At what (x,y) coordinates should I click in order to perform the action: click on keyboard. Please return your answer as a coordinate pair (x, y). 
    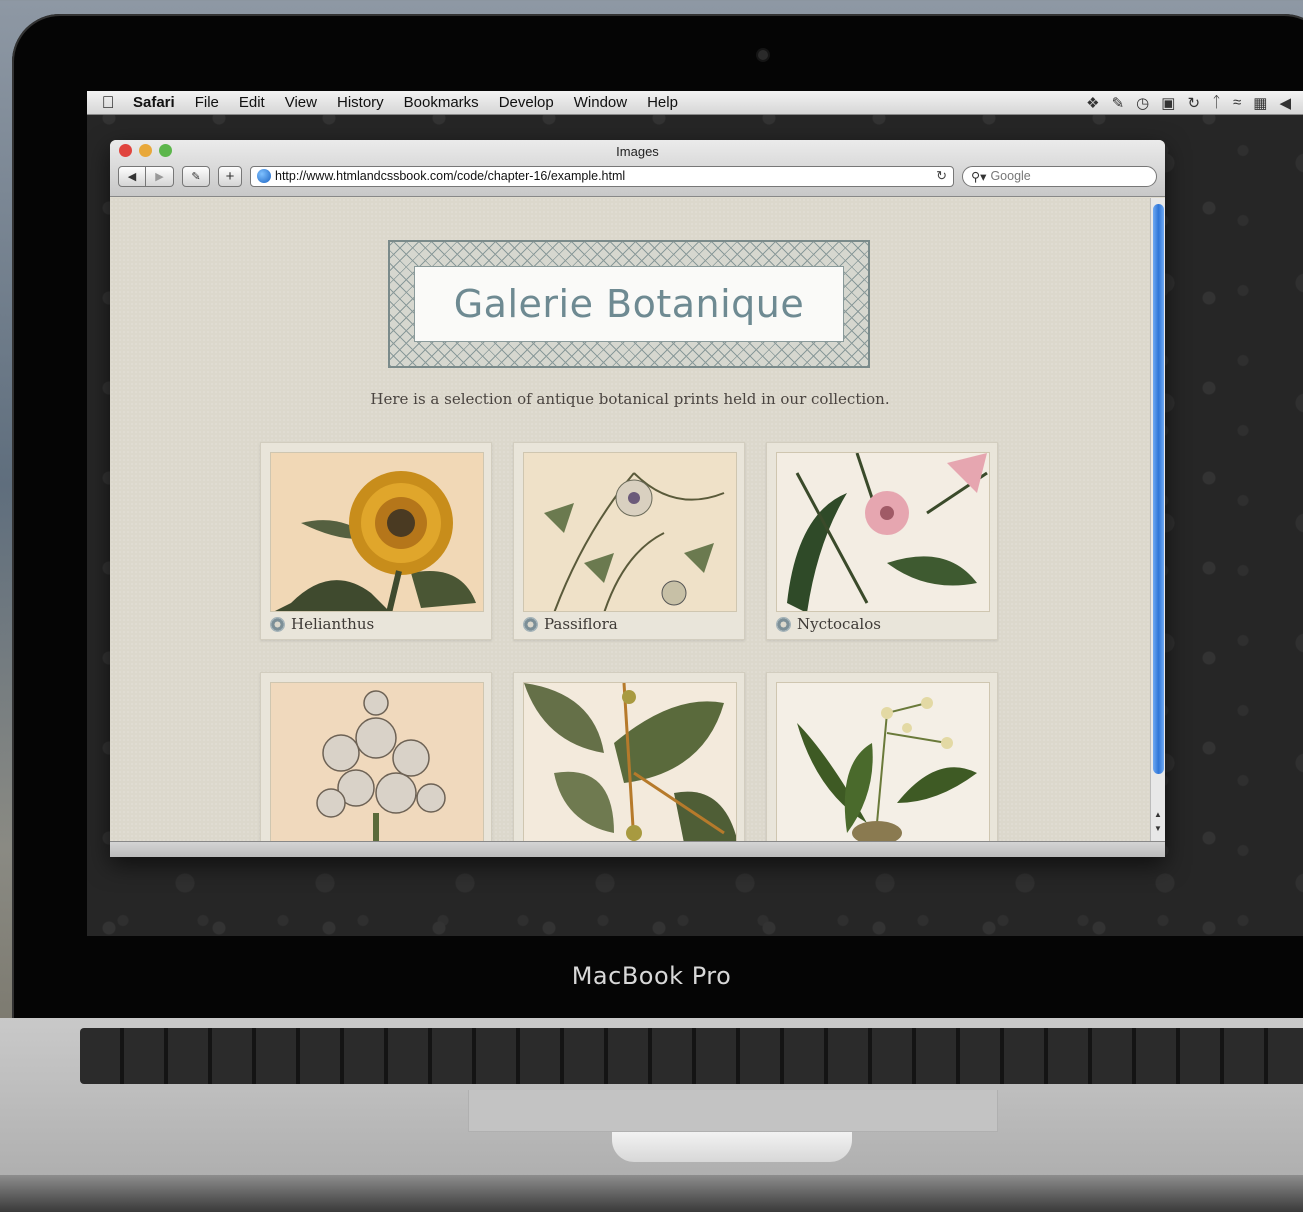
    Looking at the image, I should click on (691, 1056).